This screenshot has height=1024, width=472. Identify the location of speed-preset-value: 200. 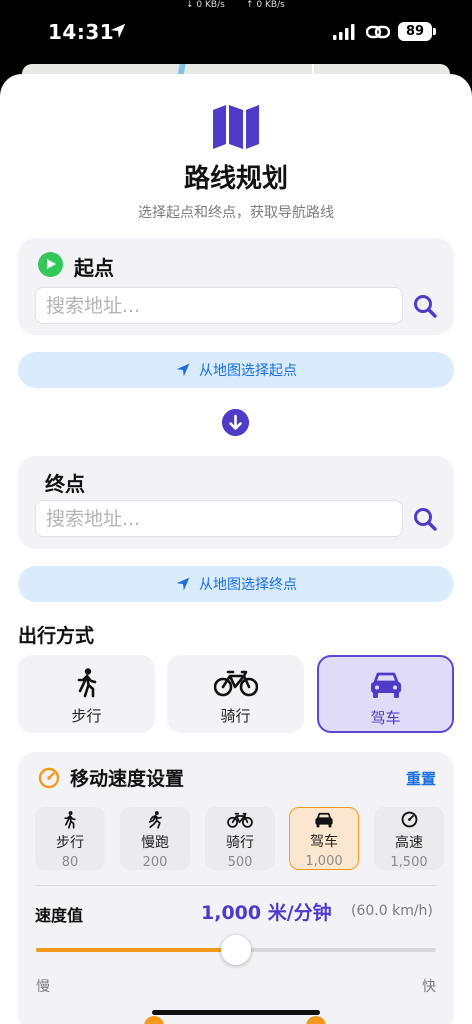
(155, 862).